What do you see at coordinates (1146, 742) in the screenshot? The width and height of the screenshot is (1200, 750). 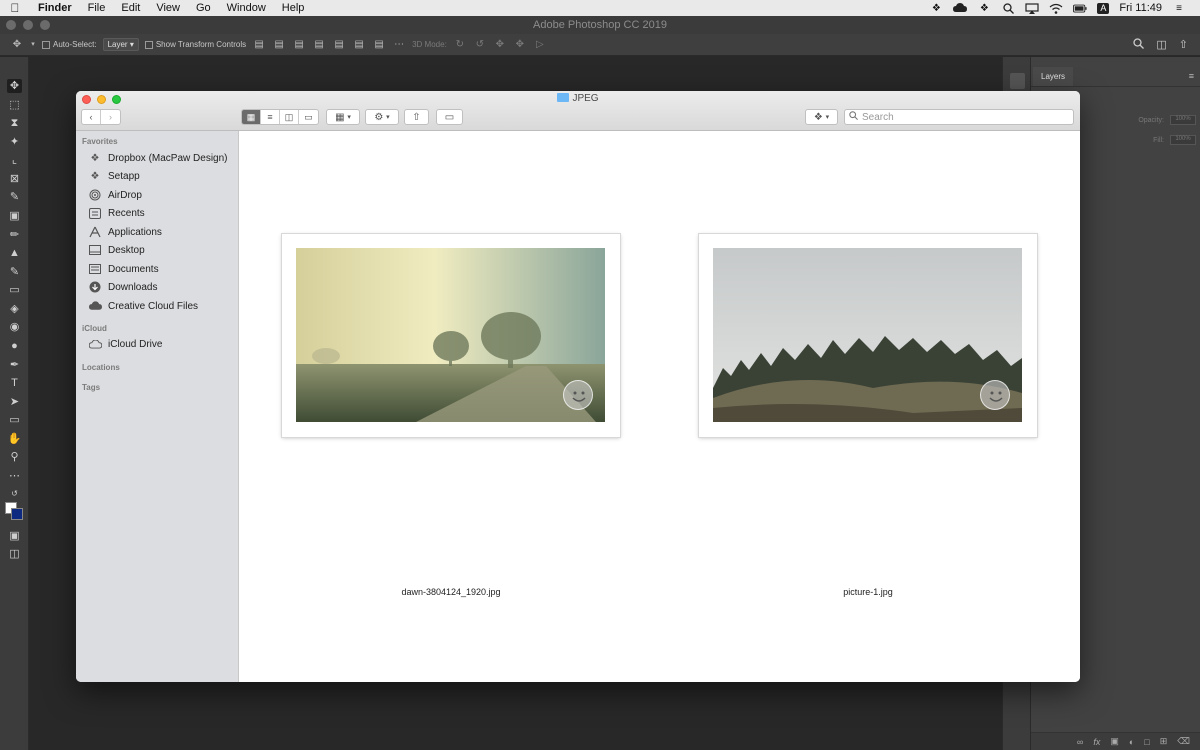 I see `new-group-icon: □` at bounding box center [1146, 742].